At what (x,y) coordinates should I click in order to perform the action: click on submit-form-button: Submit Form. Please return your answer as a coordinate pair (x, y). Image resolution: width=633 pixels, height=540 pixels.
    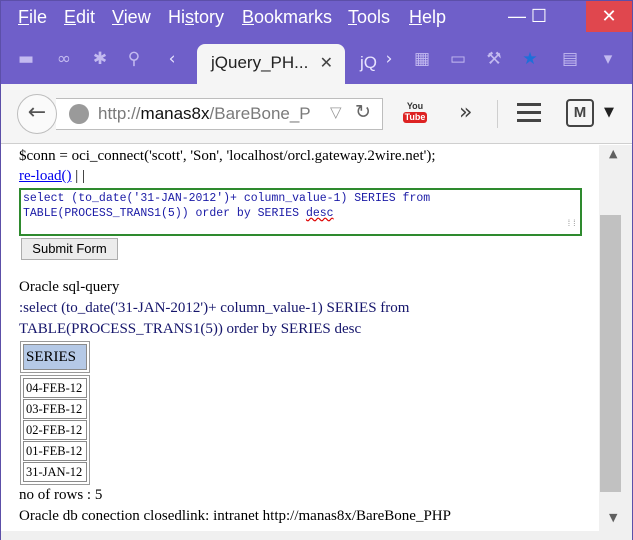
    Looking at the image, I should click on (69, 249).